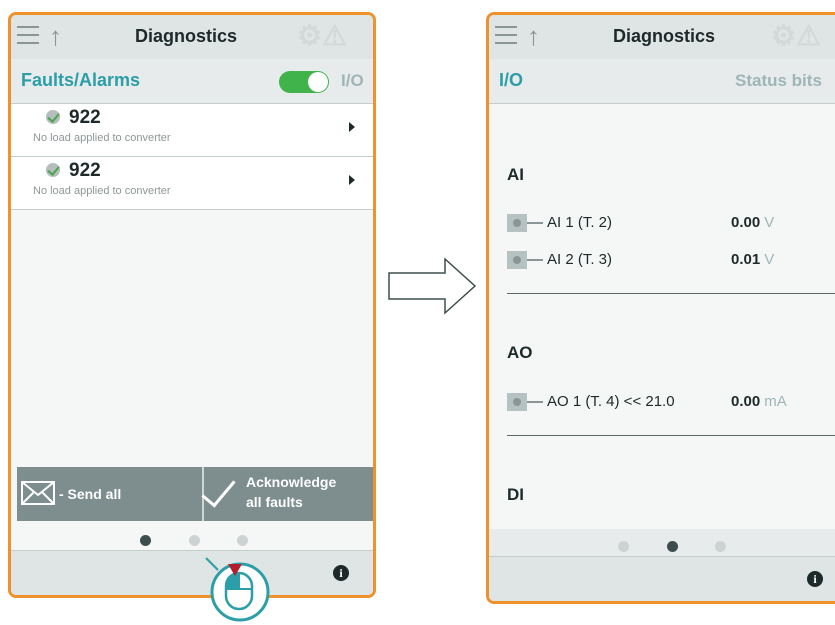 This screenshot has height=625, width=835. What do you see at coordinates (318, 82) in the screenshot?
I see `toggle-knob` at bounding box center [318, 82].